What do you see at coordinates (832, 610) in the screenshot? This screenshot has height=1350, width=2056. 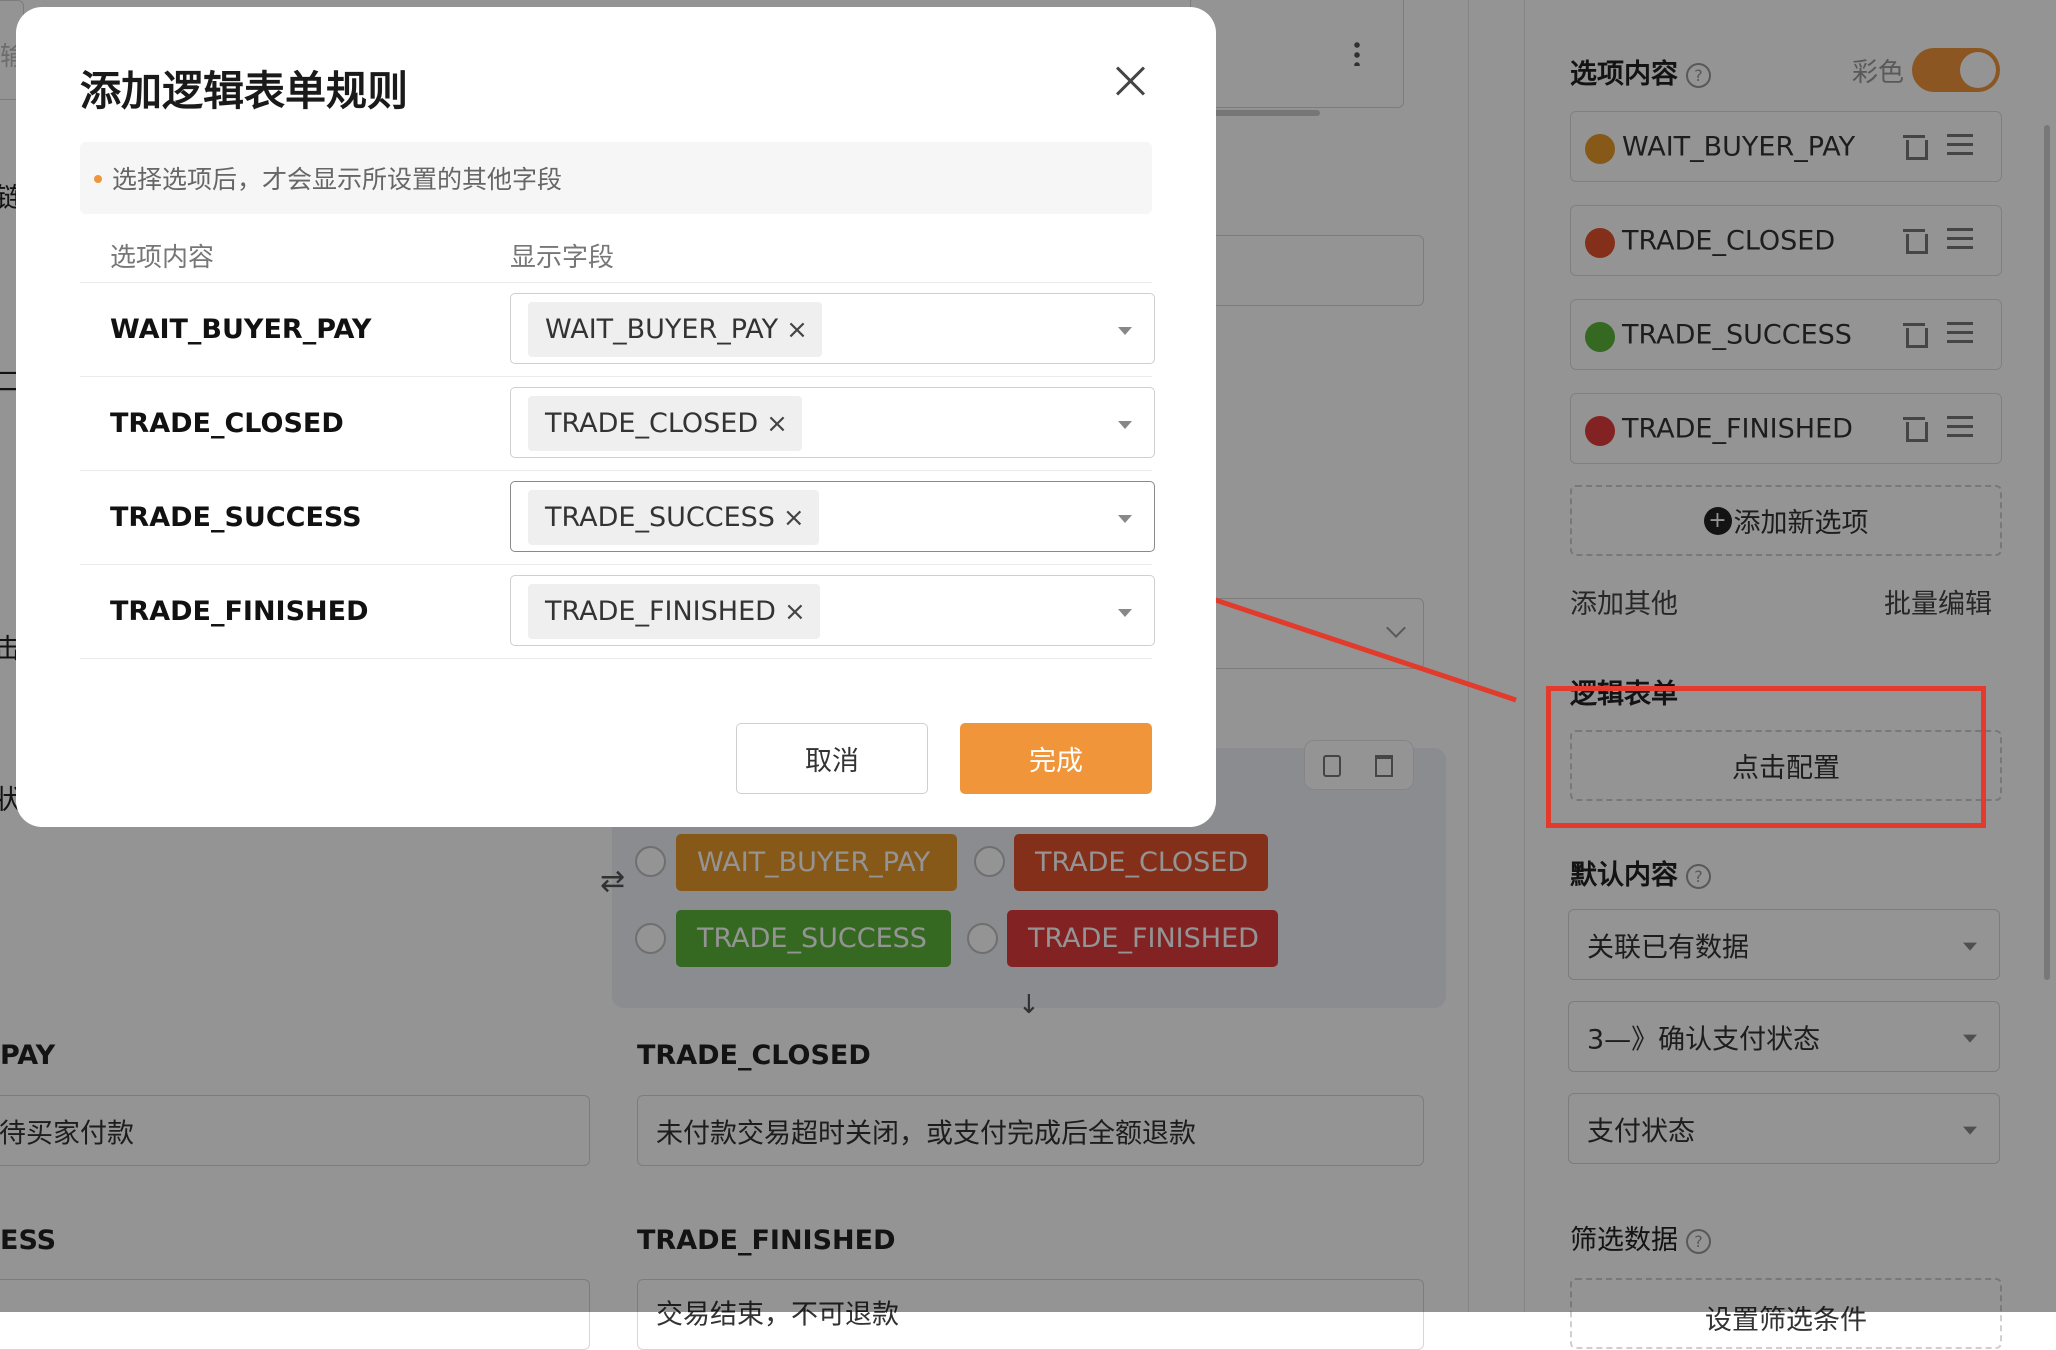 I see `rule-field-select: TRADE_FINISHED ×` at bounding box center [832, 610].